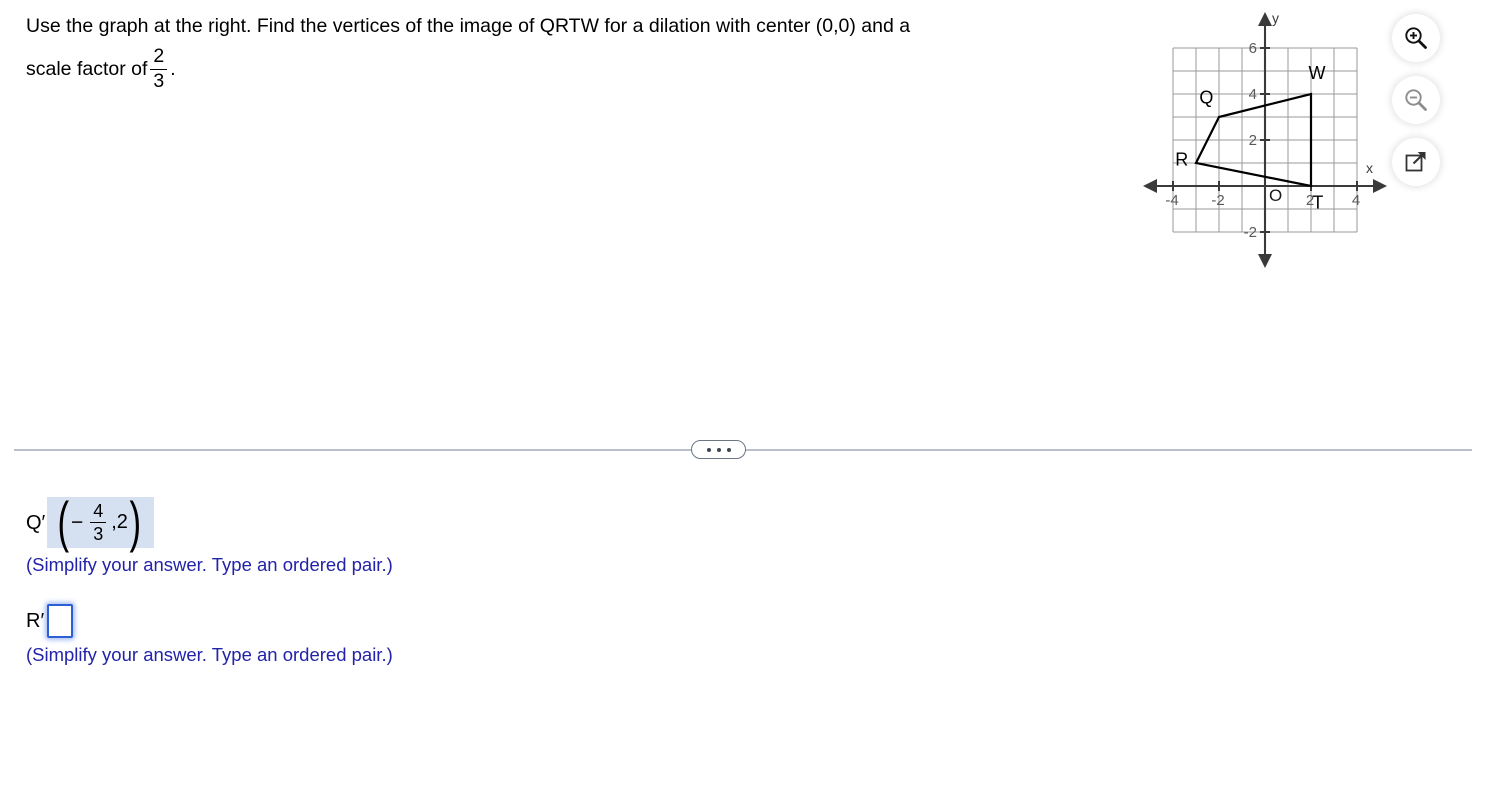  I want to click on x-tick-label: -4, so click(1171, 200).